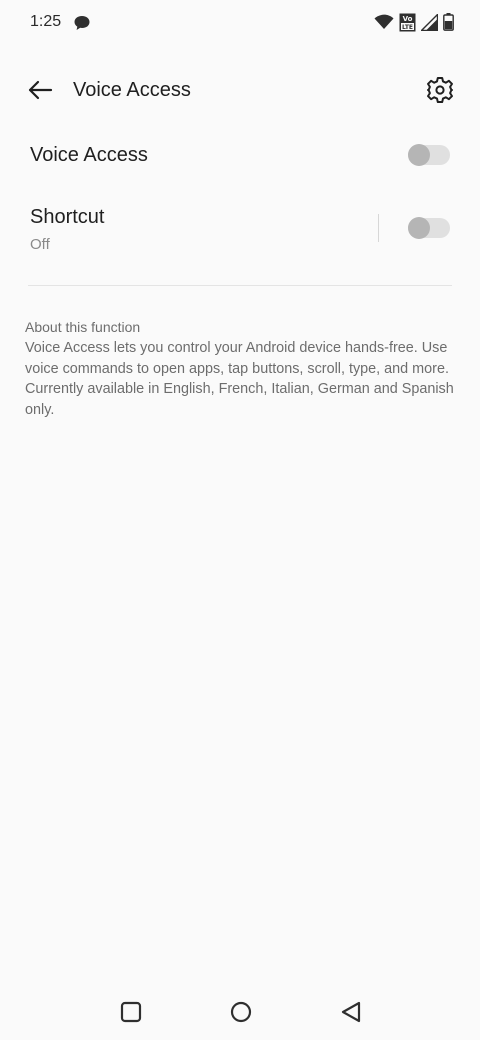 This screenshot has height=1040, width=480. I want to click on back-triangle-icon, so click(351, 1012).